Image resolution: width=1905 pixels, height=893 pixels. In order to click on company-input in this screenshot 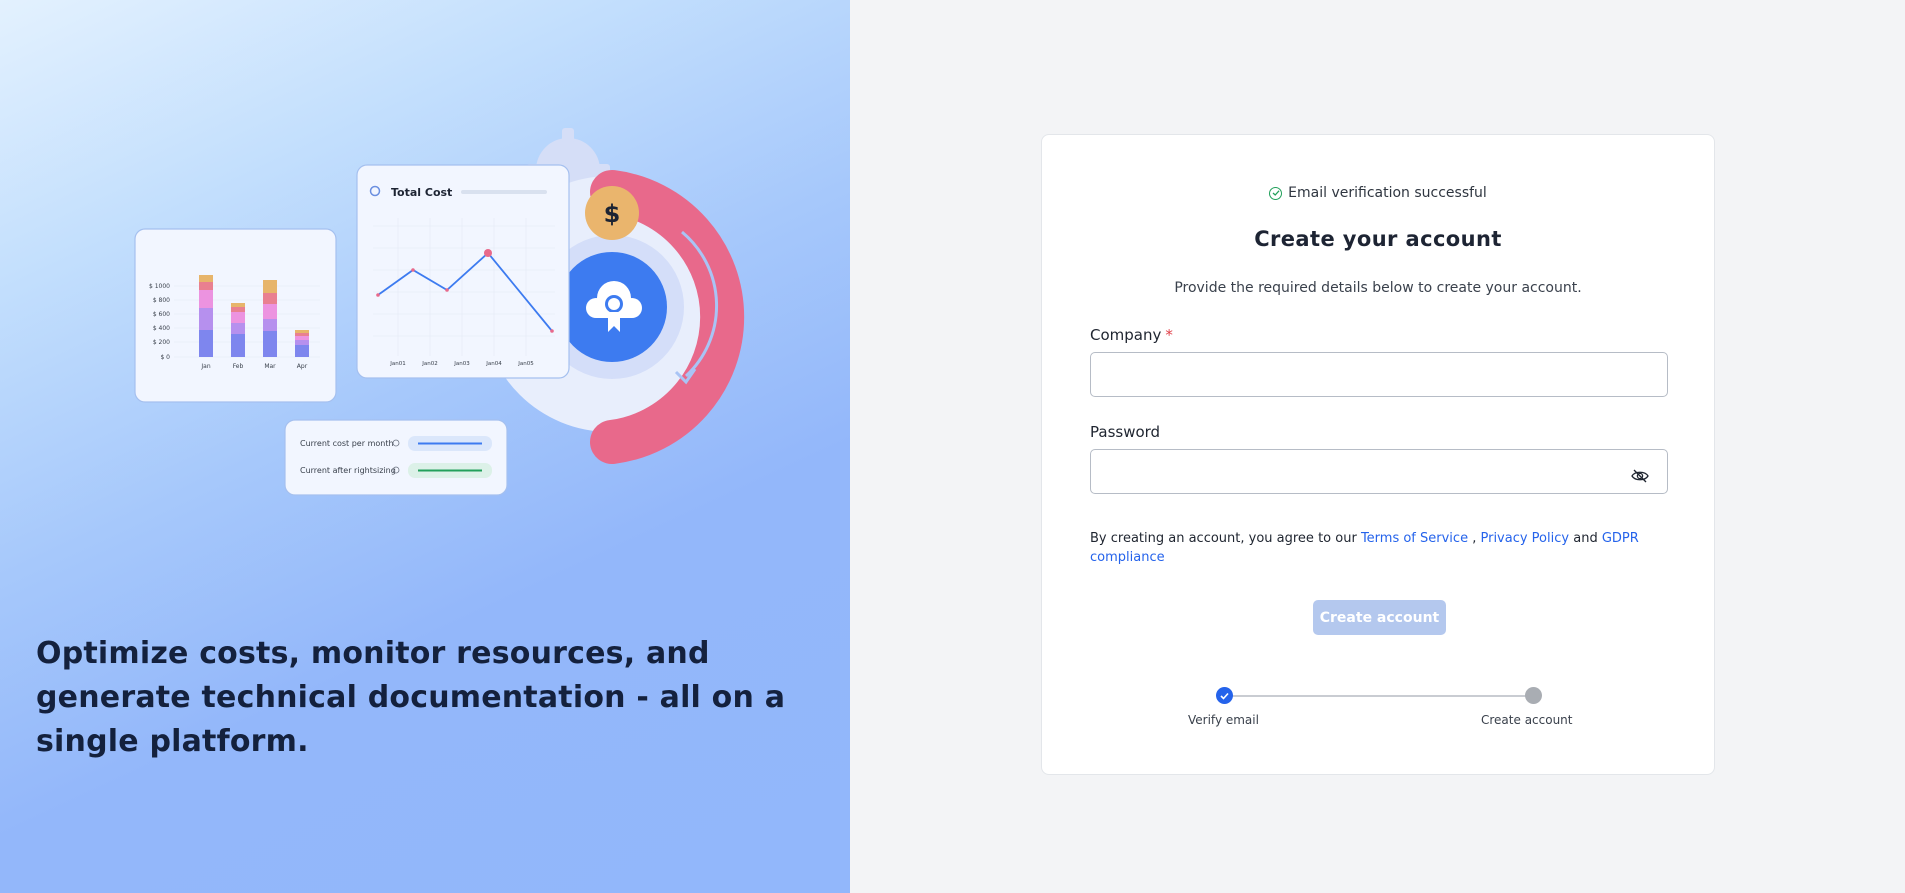, I will do `click(1379, 374)`.